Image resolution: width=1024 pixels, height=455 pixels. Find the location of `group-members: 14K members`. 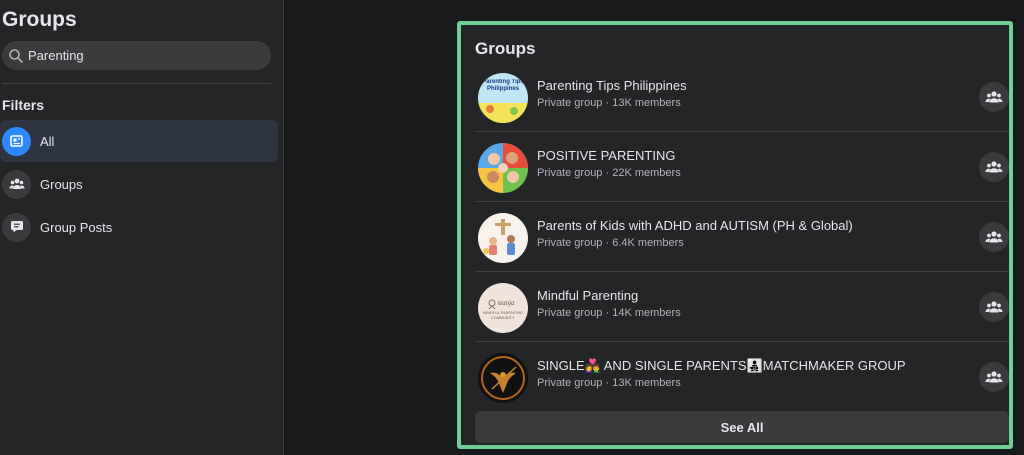

group-members: 14K members is located at coordinates (646, 313).